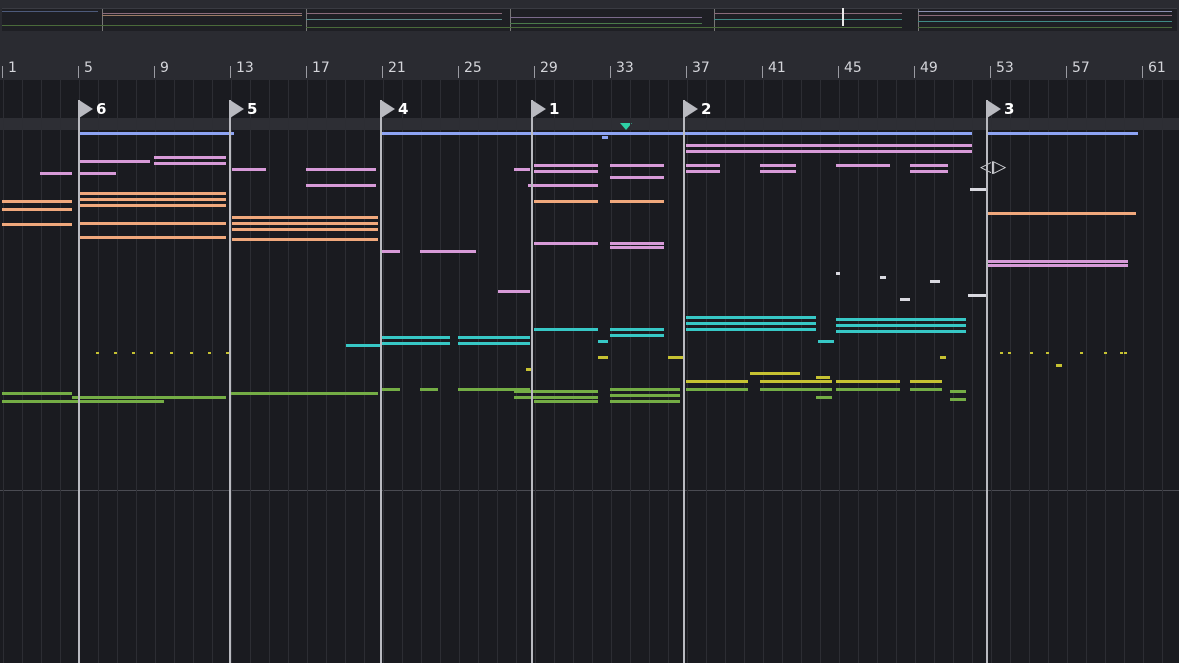 This screenshot has height=663, width=1179. I want to click on locator-label: 3, so click(1009, 109).